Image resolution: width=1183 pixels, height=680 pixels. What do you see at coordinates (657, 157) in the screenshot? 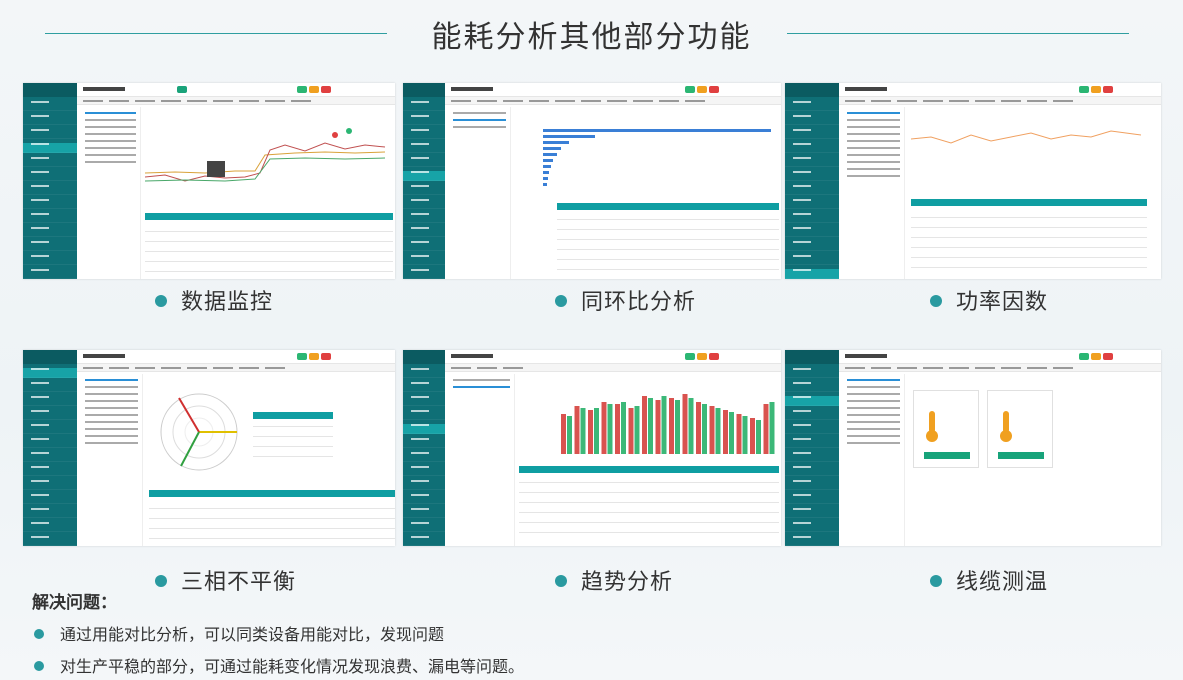
I see `ranking-bar-chart` at bounding box center [657, 157].